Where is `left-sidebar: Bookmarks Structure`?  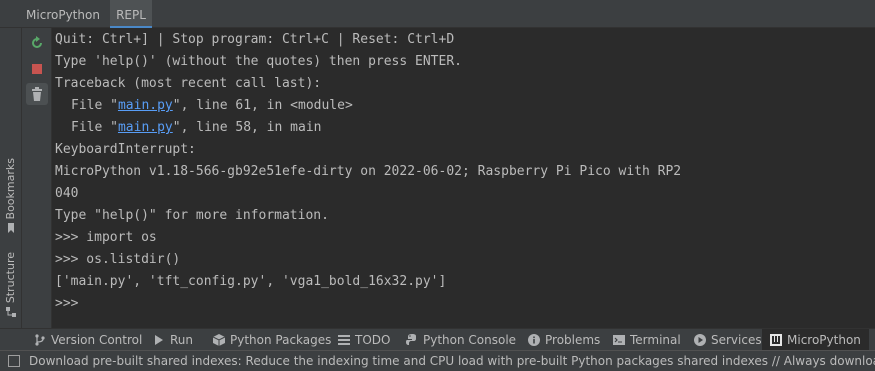
left-sidebar: Bookmarks Structure is located at coordinates (11, 178).